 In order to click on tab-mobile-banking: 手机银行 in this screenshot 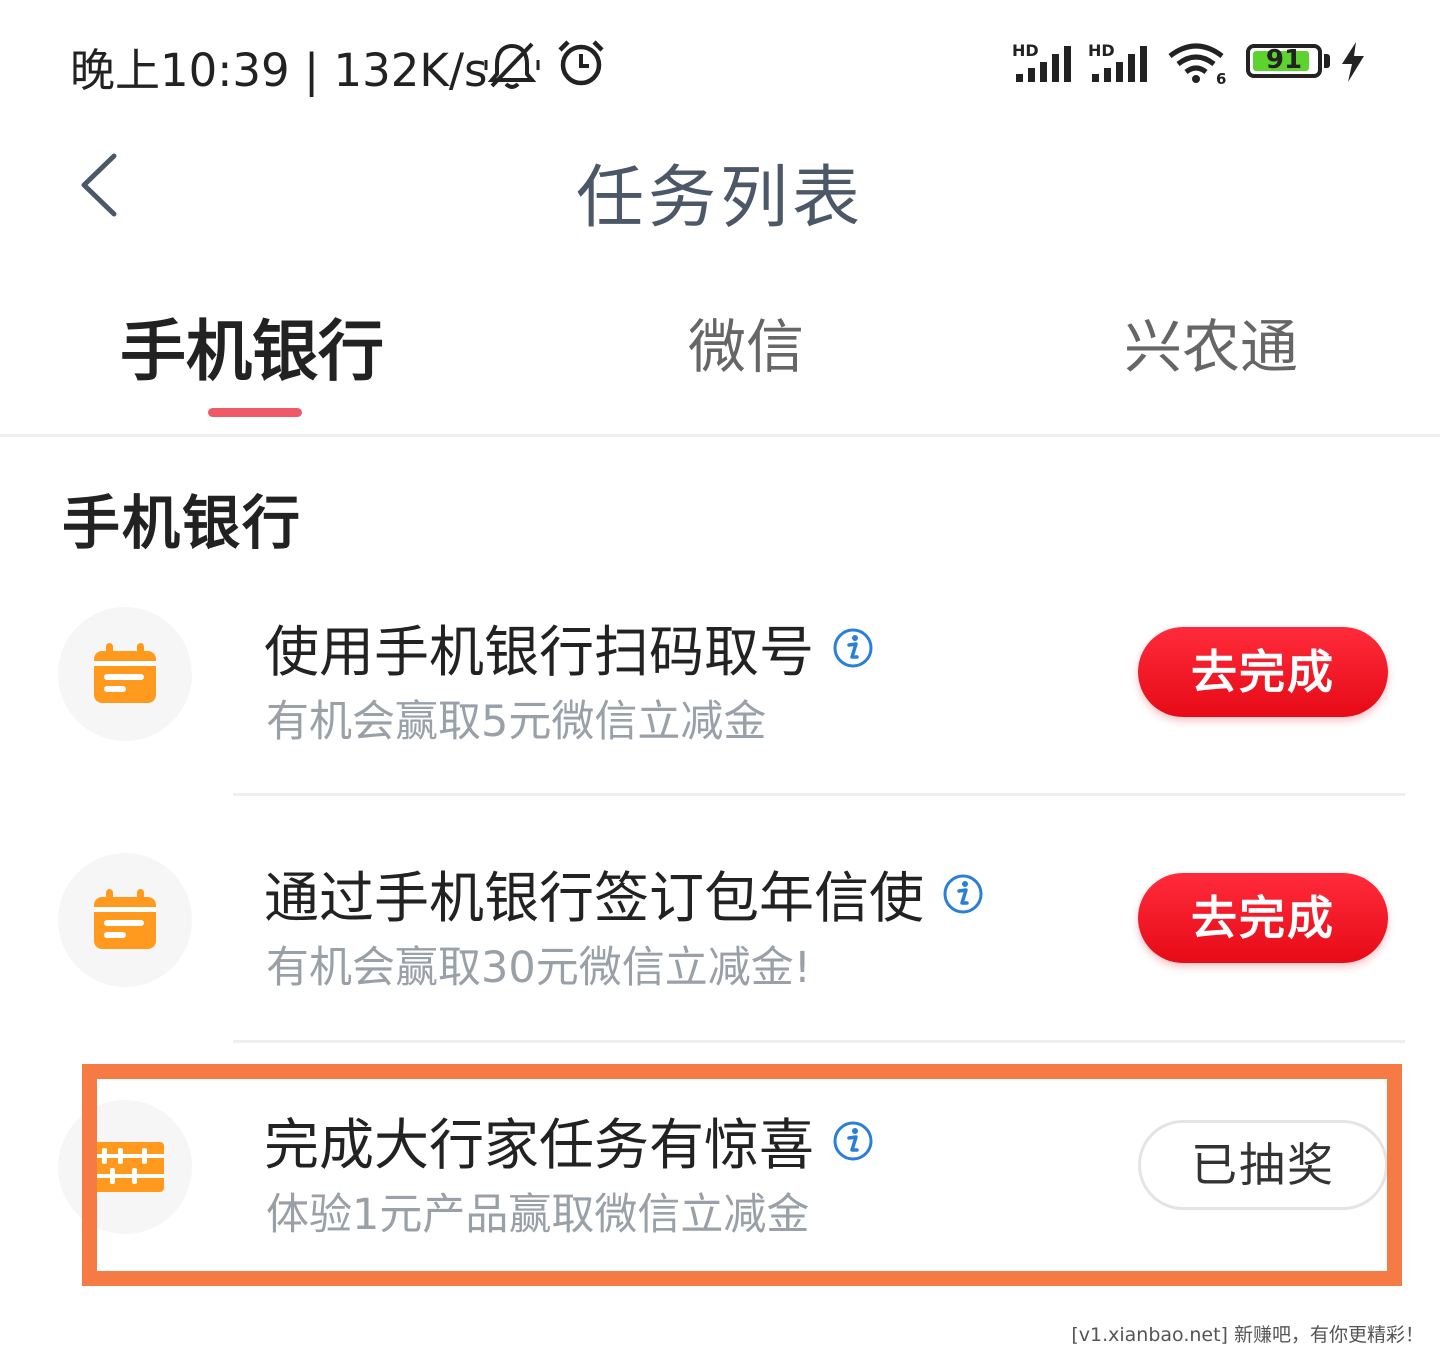, I will do `click(252, 346)`.